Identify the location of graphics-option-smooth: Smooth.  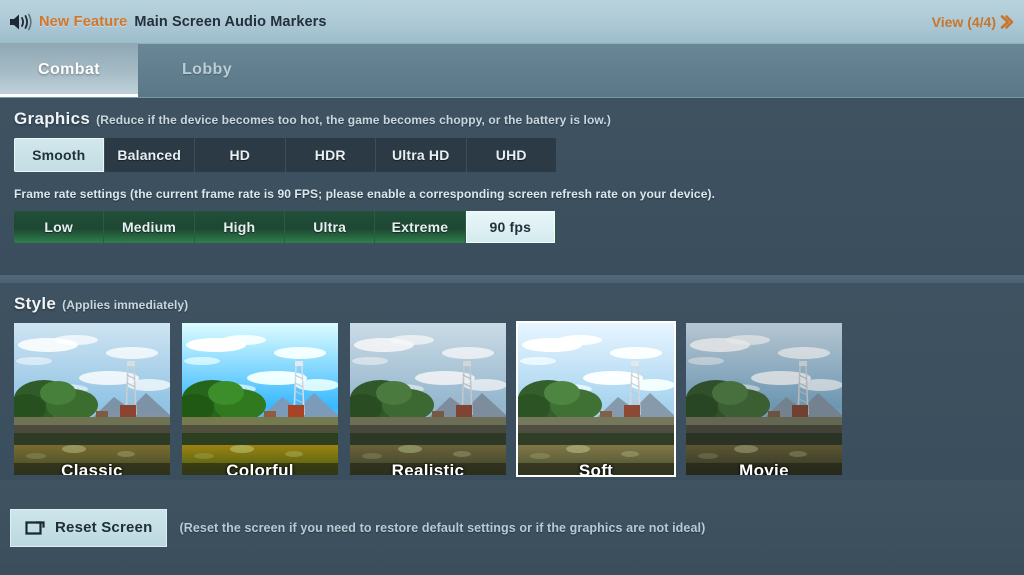
(59, 155).